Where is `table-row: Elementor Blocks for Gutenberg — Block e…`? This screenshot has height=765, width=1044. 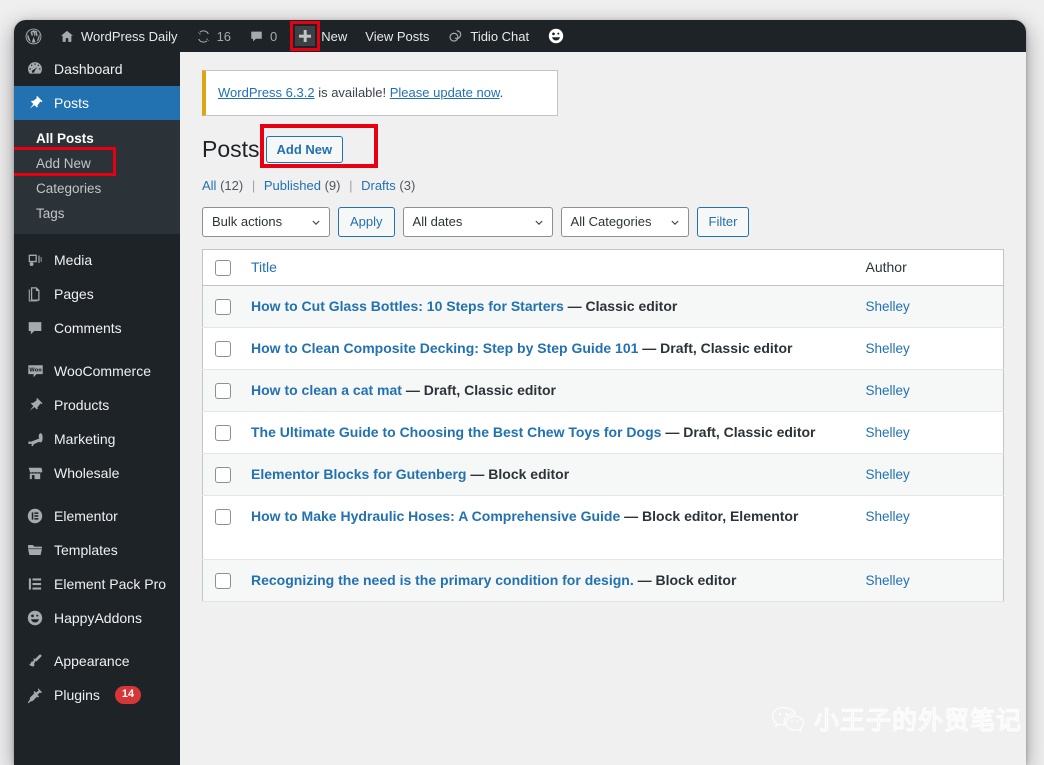
table-row: Elementor Blocks for Gutenberg — Block e… is located at coordinates (603, 474).